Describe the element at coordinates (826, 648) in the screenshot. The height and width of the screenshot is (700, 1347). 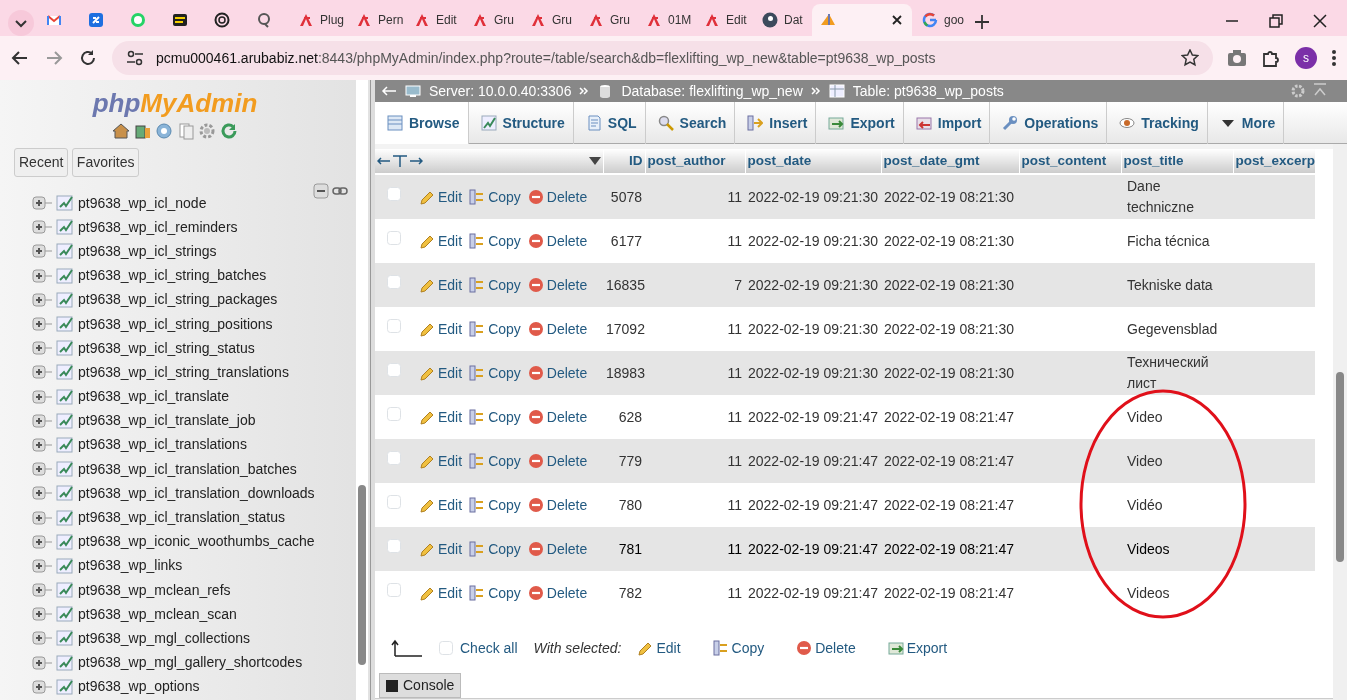
I see `bulk-action-link: Delete` at that location.